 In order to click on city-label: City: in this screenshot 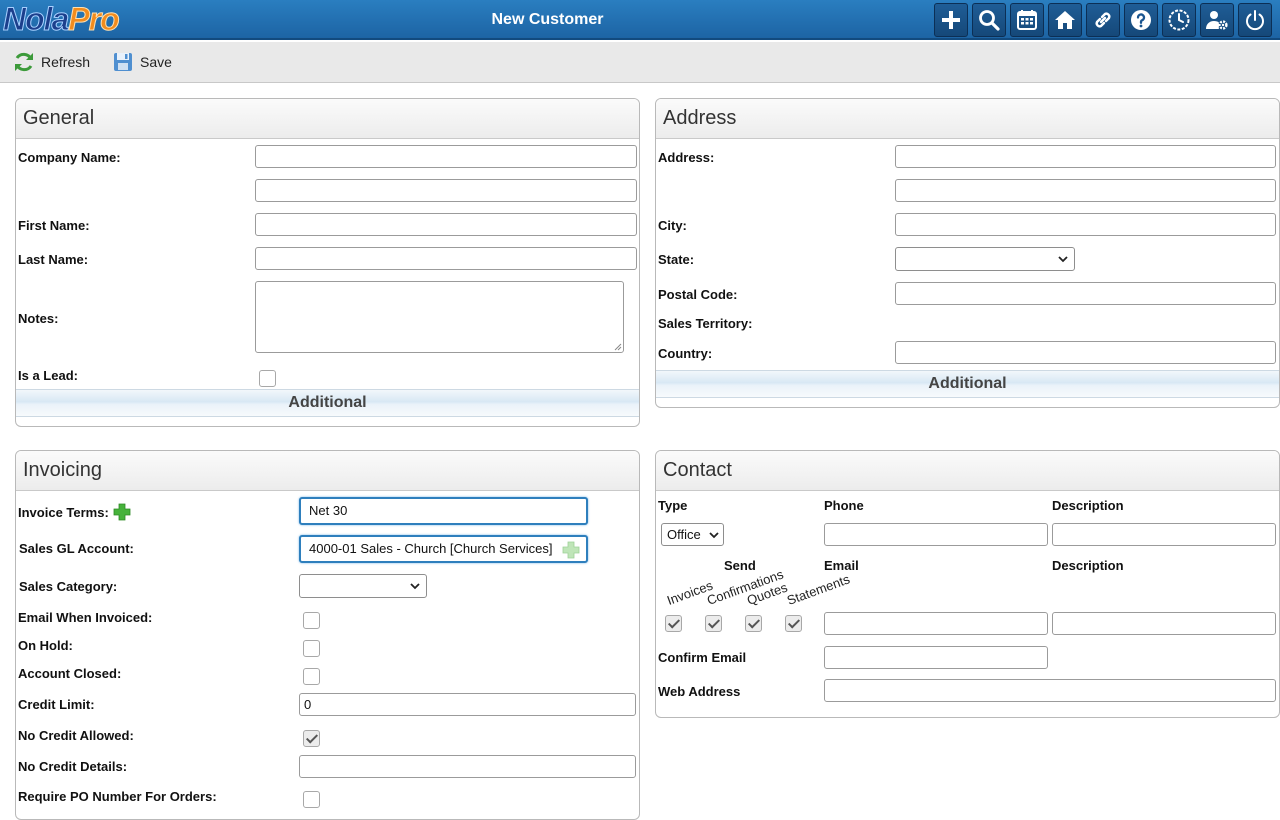, I will do `click(672, 225)`.